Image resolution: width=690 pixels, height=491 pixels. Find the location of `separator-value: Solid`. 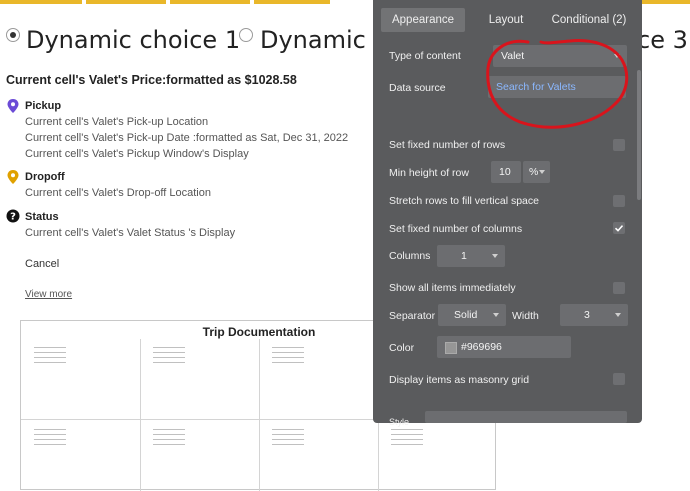

separator-value: Solid is located at coordinates (466, 315).